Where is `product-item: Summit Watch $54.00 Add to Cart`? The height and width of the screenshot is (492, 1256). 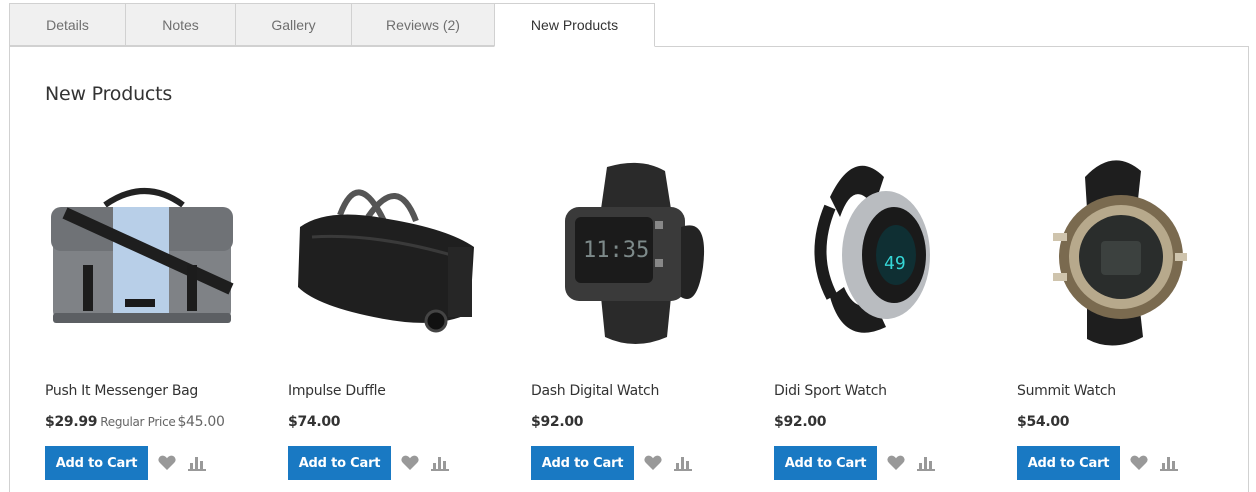
product-item: Summit Watch $54.00 Add to Cart is located at coordinates (1114, 314).